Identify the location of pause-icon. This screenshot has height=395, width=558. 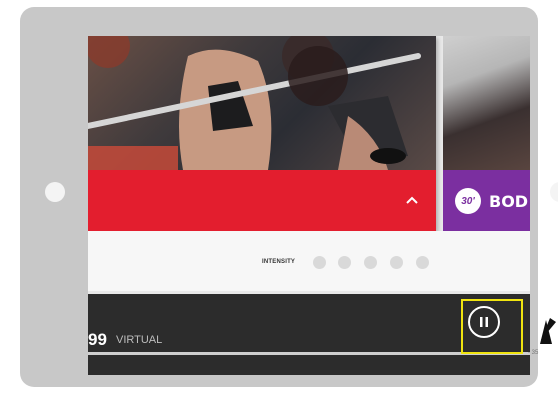
(484, 322).